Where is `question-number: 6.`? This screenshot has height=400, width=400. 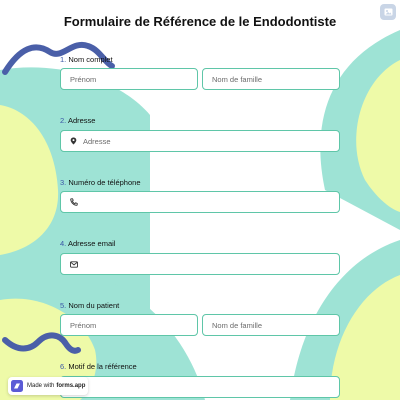
question-number: 6. is located at coordinates (63, 366).